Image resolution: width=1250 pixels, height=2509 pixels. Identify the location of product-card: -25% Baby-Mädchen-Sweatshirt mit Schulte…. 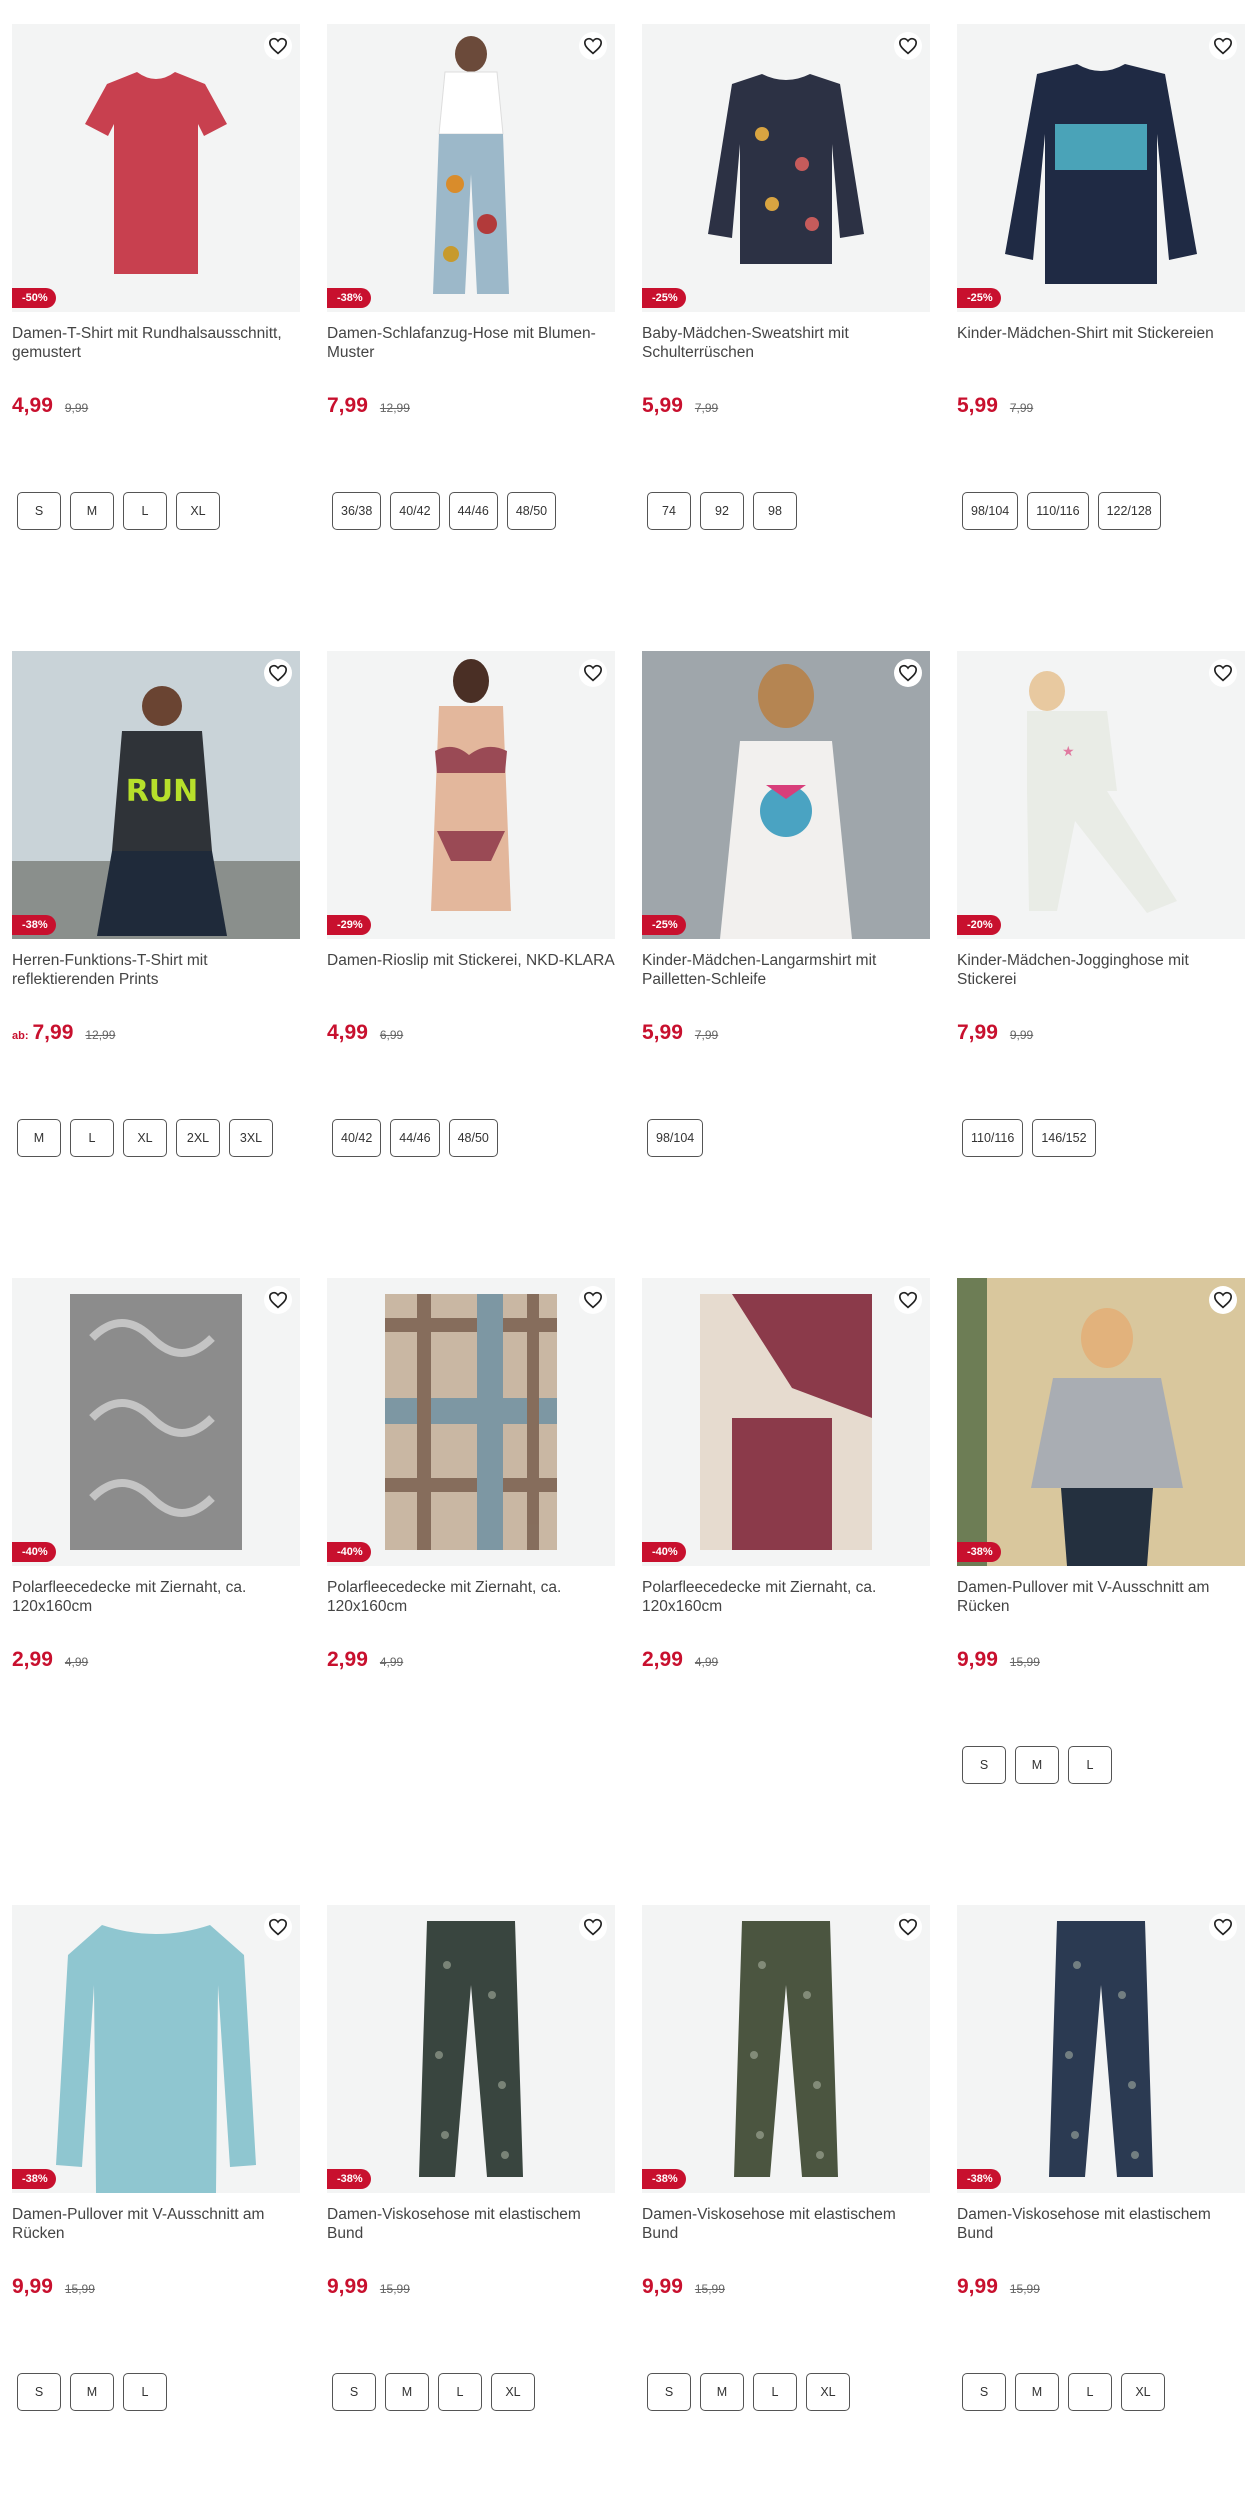
(786, 314).